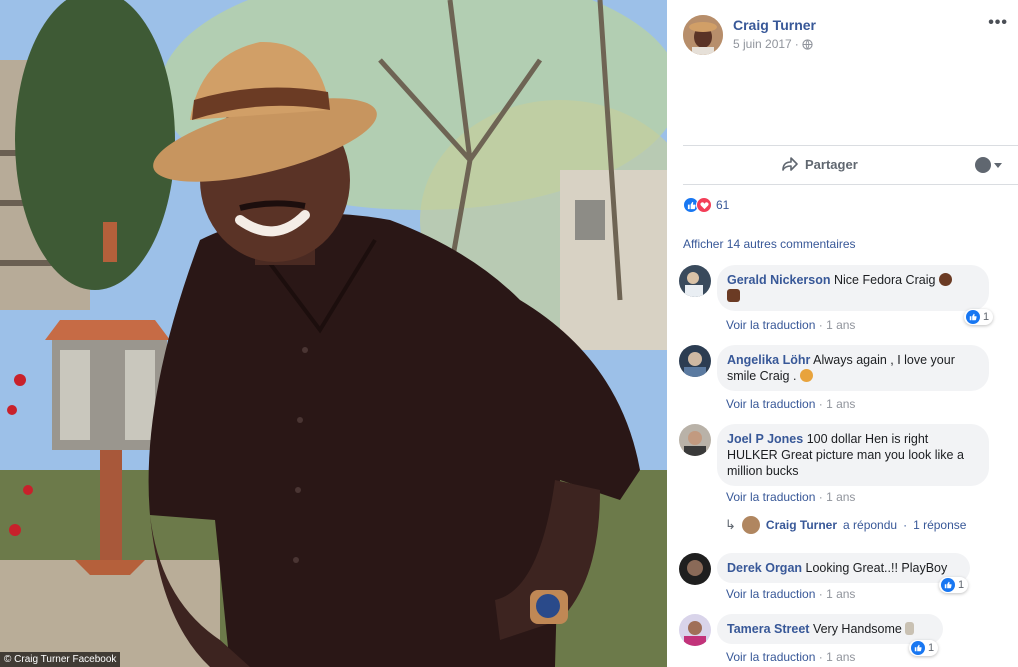 This screenshot has width=1018, height=667. I want to click on chevron-down-icon, so click(998, 165).